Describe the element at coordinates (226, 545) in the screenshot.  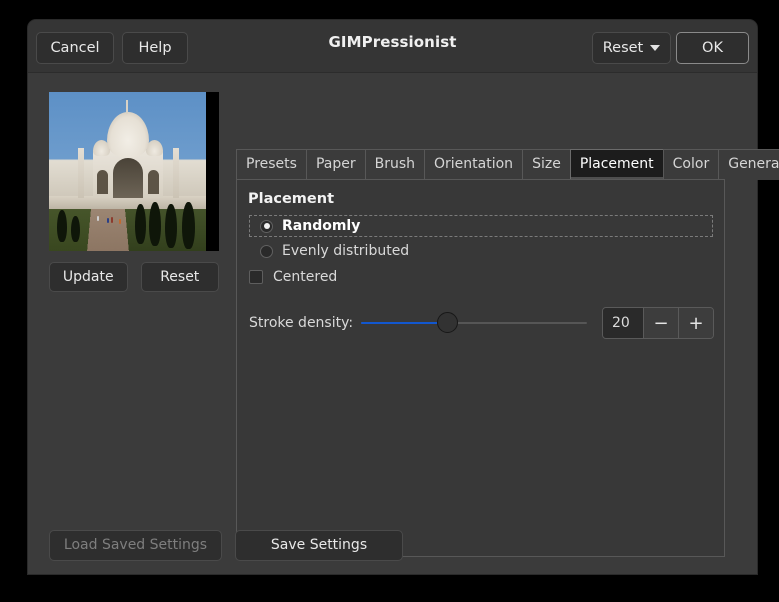
I see `footer-buttons: Load Saved Settings Save Settings` at that location.